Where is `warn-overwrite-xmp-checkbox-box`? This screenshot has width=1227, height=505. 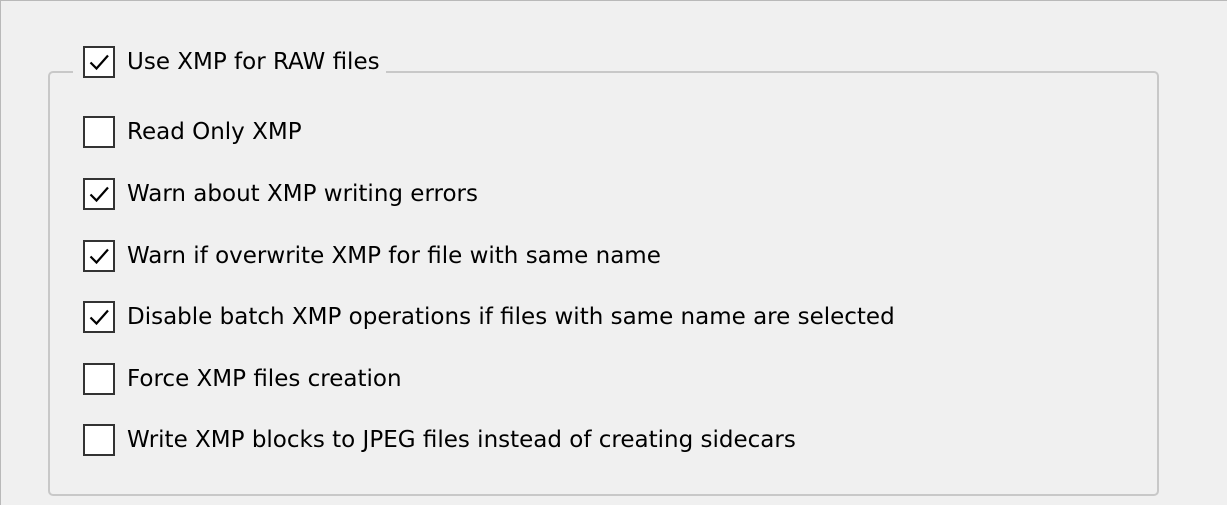 warn-overwrite-xmp-checkbox-box is located at coordinates (99, 256).